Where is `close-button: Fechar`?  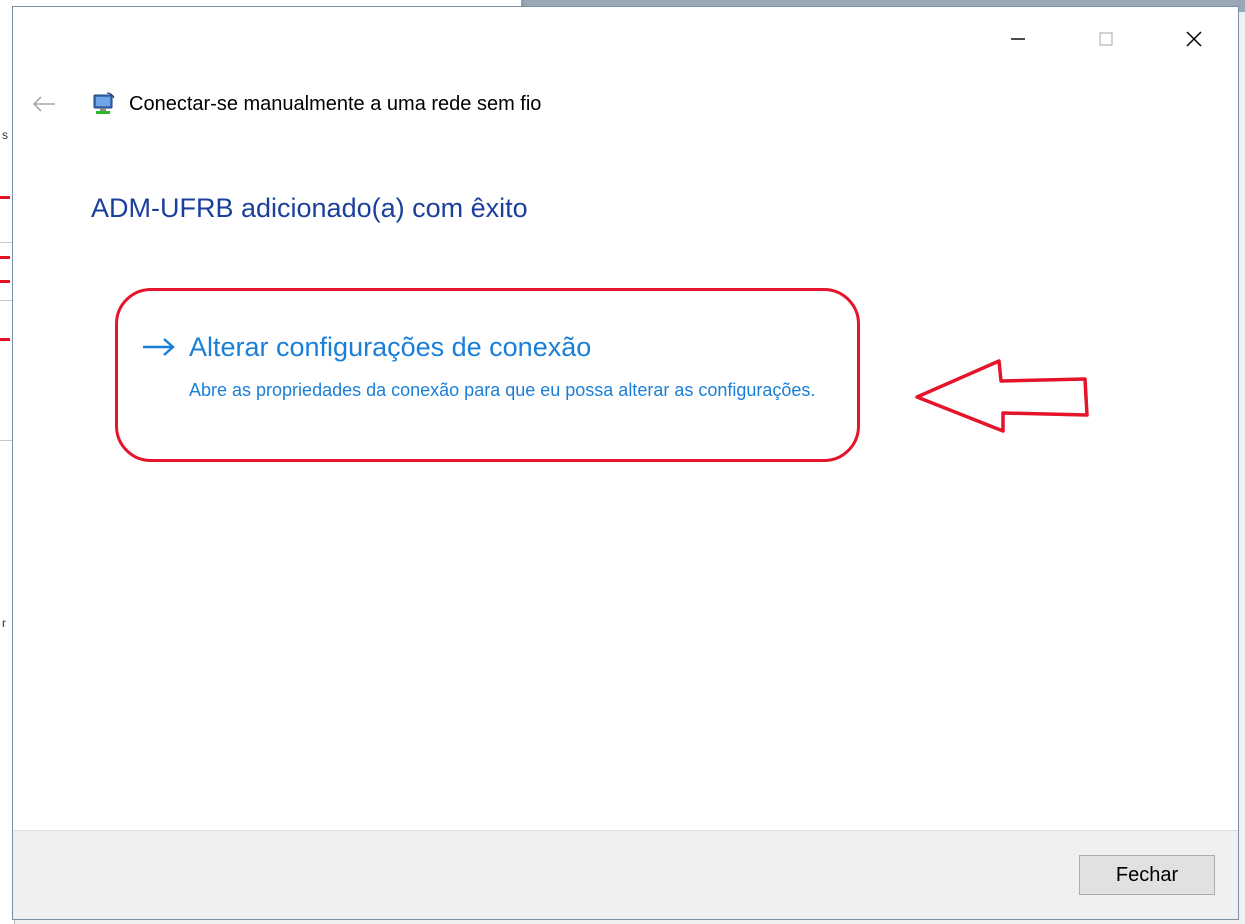
close-button: Fechar is located at coordinates (1147, 875).